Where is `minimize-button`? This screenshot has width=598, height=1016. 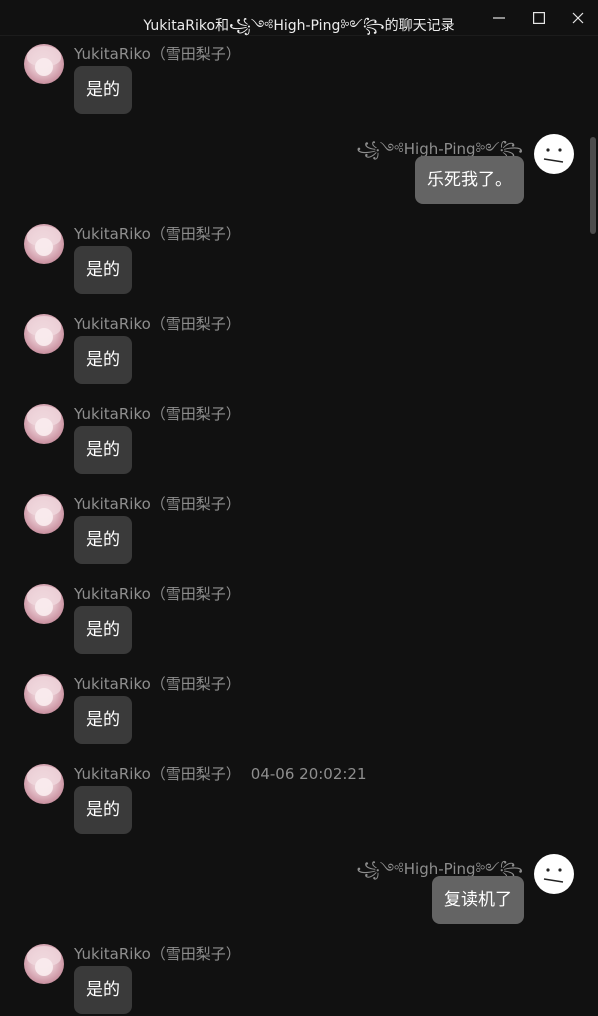 minimize-button is located at coordinates (499, 17).